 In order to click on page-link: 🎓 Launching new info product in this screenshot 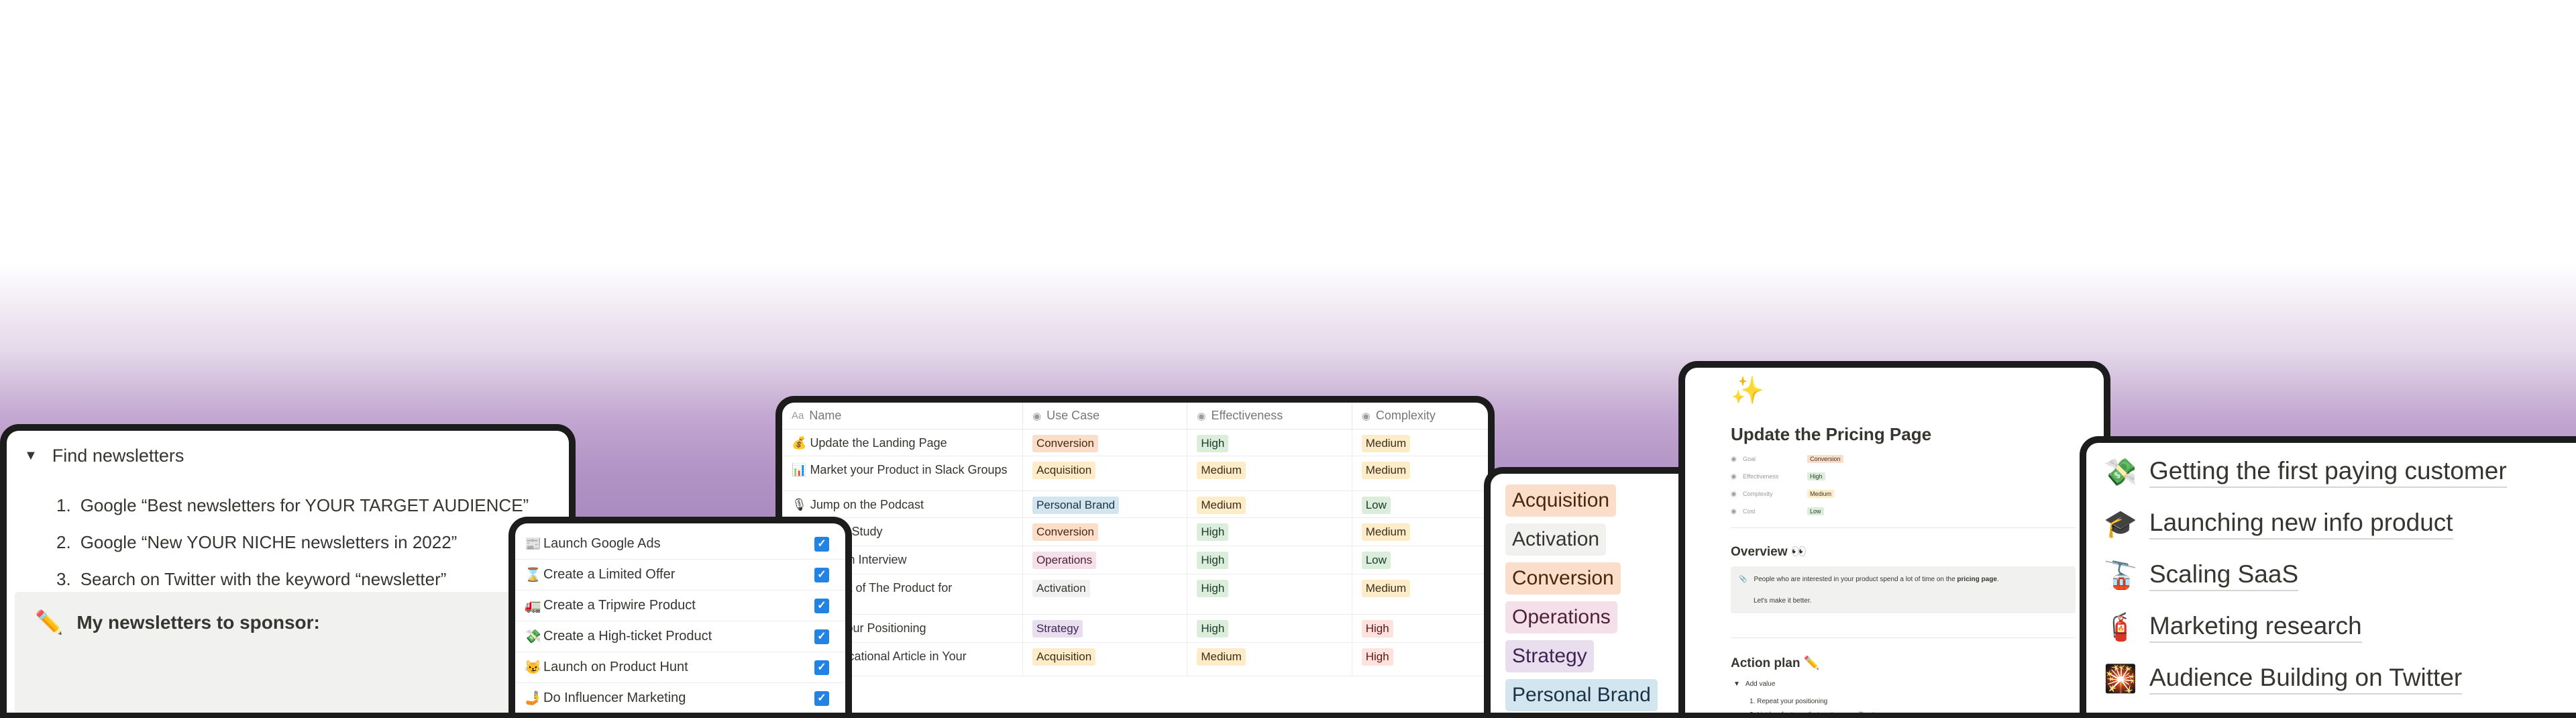, I will do `click(2278, 524)`.